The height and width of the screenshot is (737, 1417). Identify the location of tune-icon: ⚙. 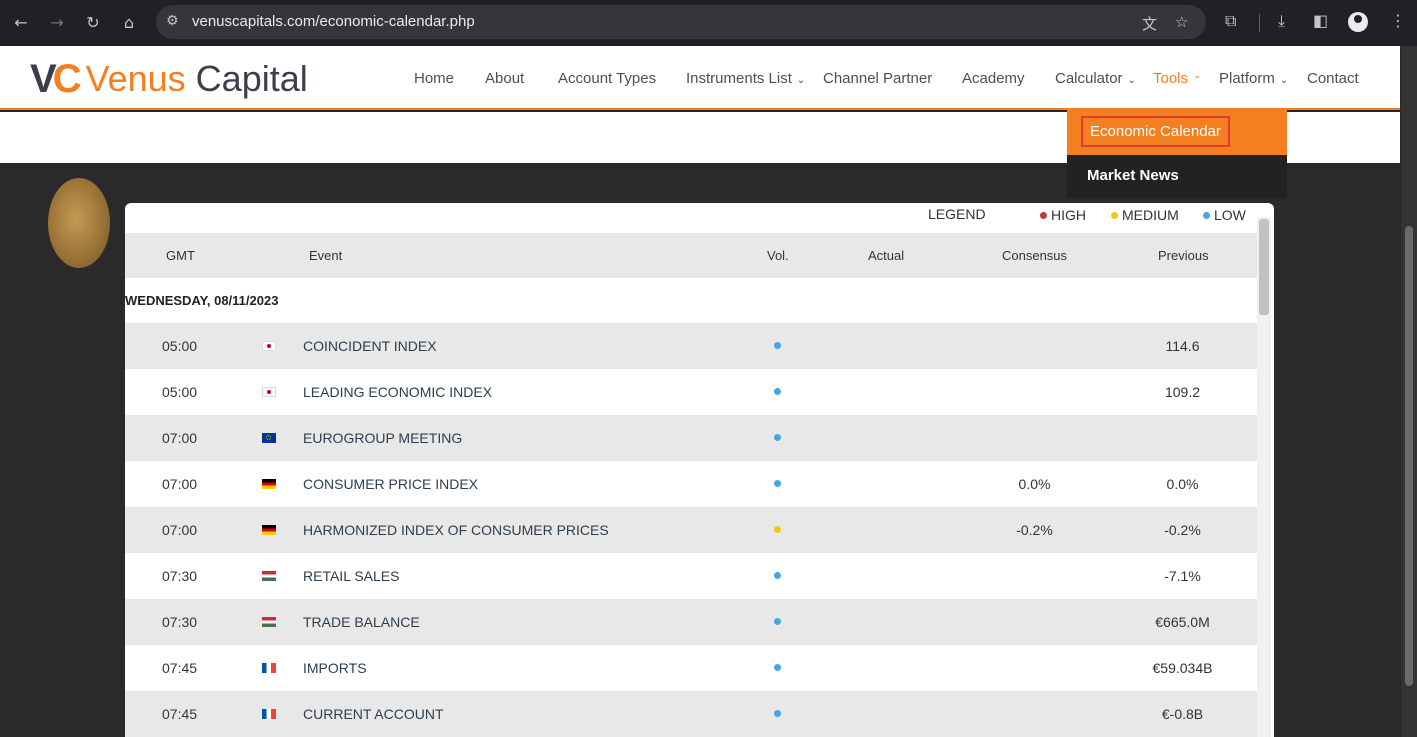
(172, 21).